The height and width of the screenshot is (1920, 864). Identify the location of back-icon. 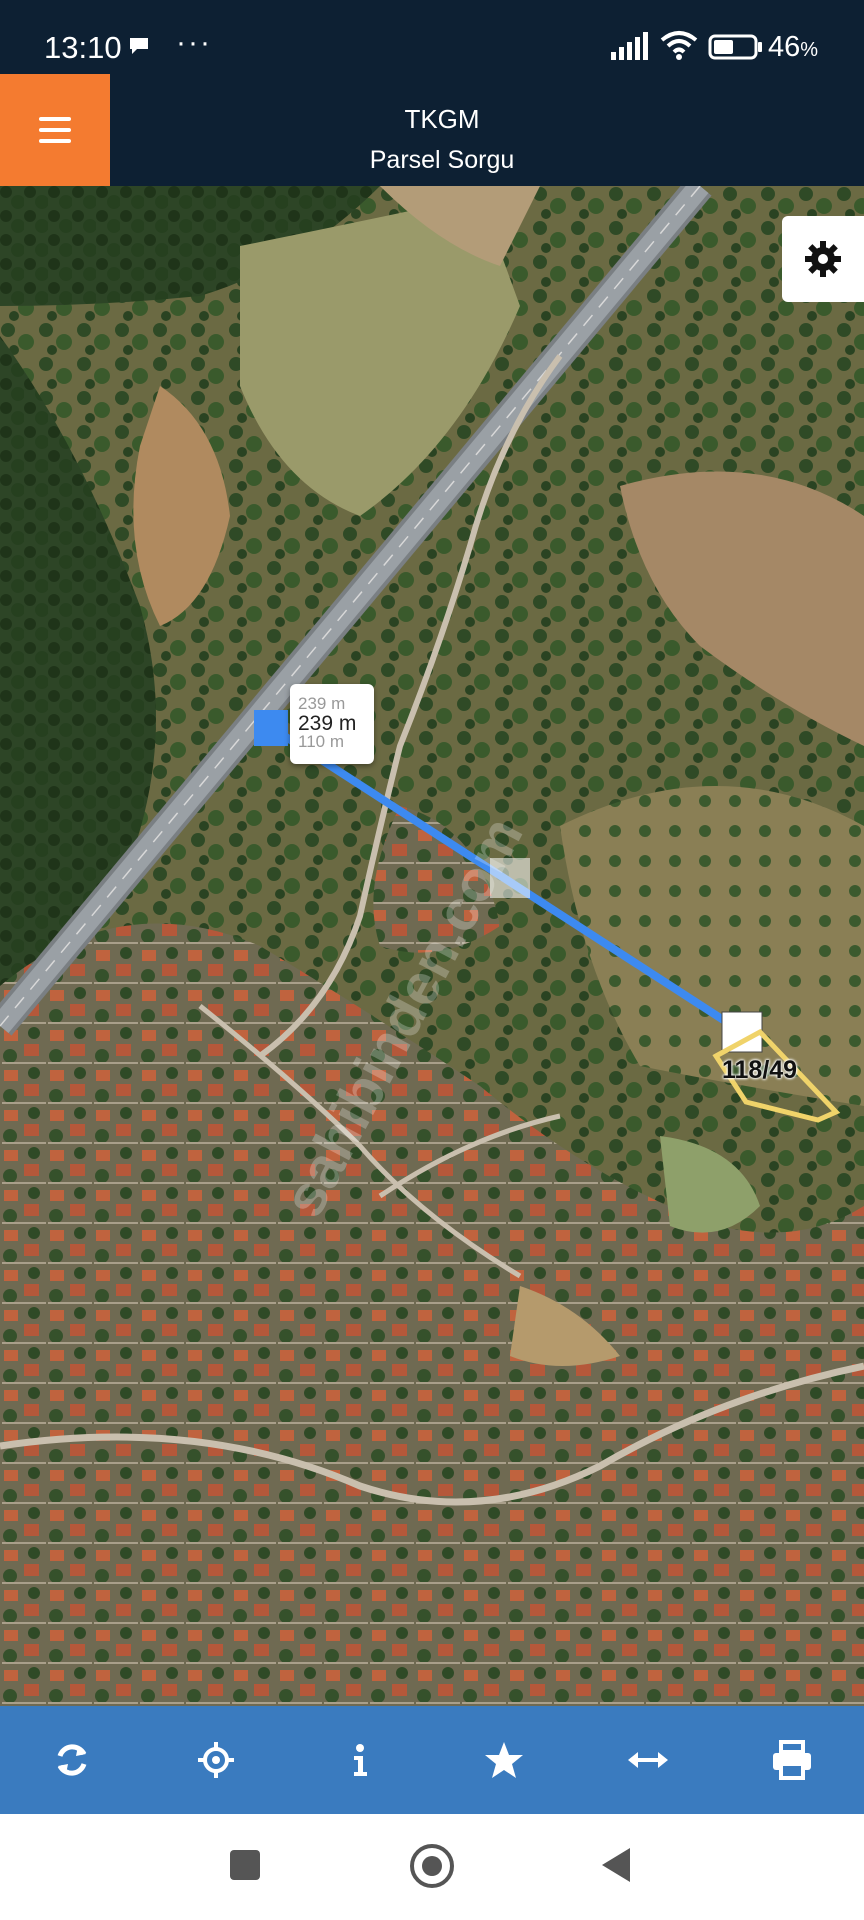
(616, 1865).